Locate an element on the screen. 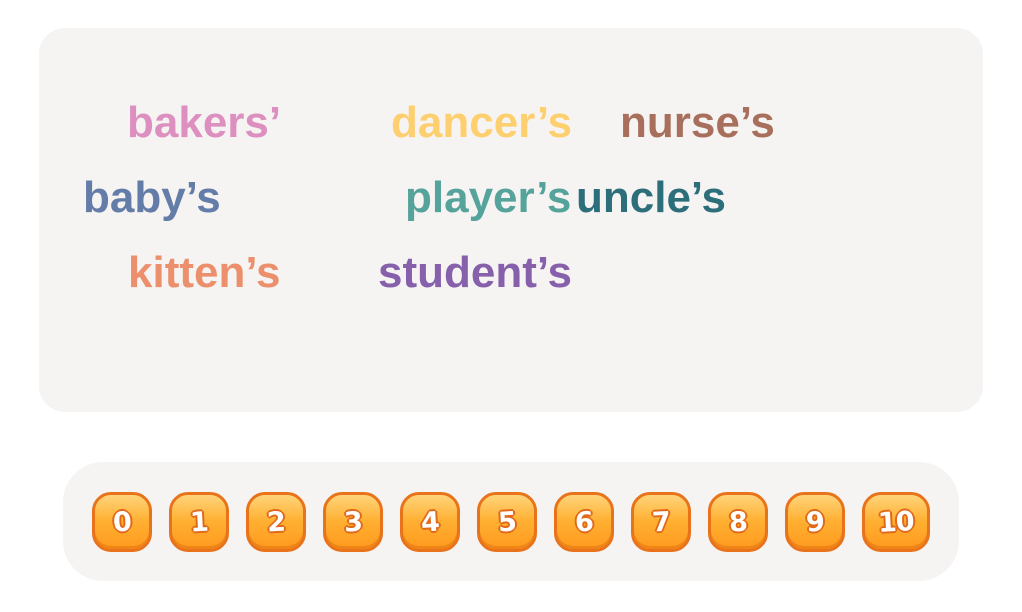 This screenshot has height=612, width=1022. answer-button-label: 3 is located at coordinates (353, 522).